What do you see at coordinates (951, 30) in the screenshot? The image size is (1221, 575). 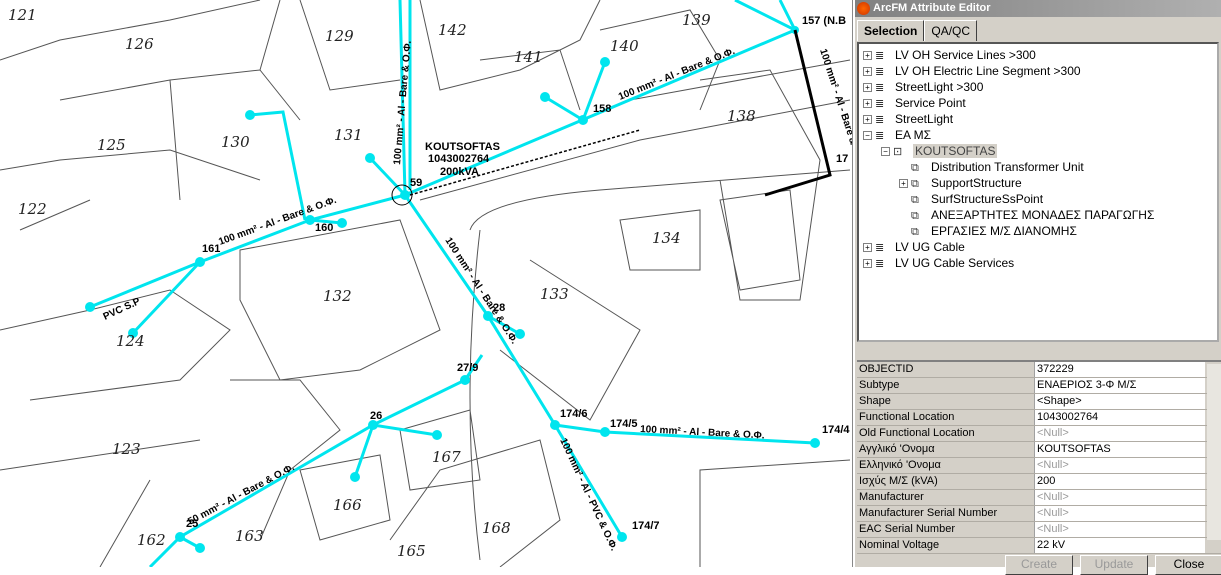 I see `tab-qaqc: QA/QC` at bounding box center [951, 30].